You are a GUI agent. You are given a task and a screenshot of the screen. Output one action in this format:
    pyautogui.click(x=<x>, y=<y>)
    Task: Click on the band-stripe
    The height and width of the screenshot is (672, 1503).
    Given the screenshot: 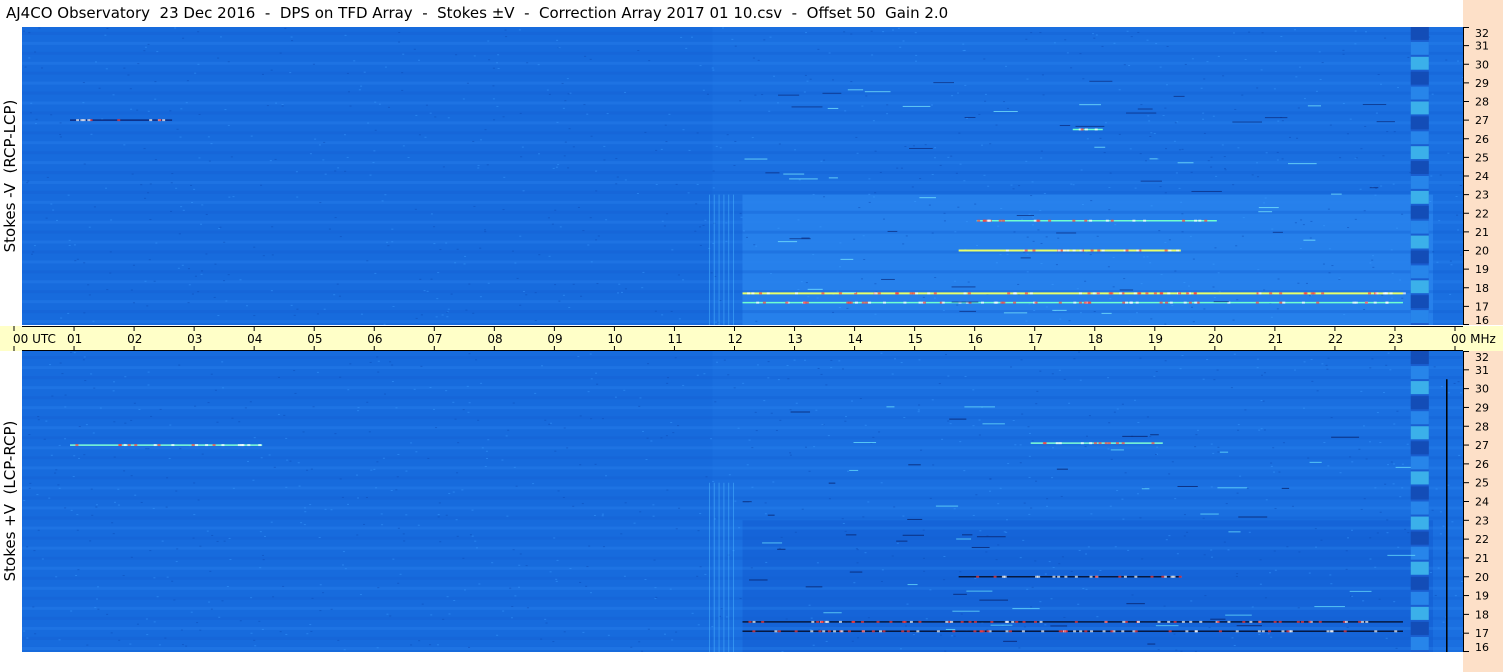 What is the action you would take?
    pyautogui.click(x=742, y=322)
    